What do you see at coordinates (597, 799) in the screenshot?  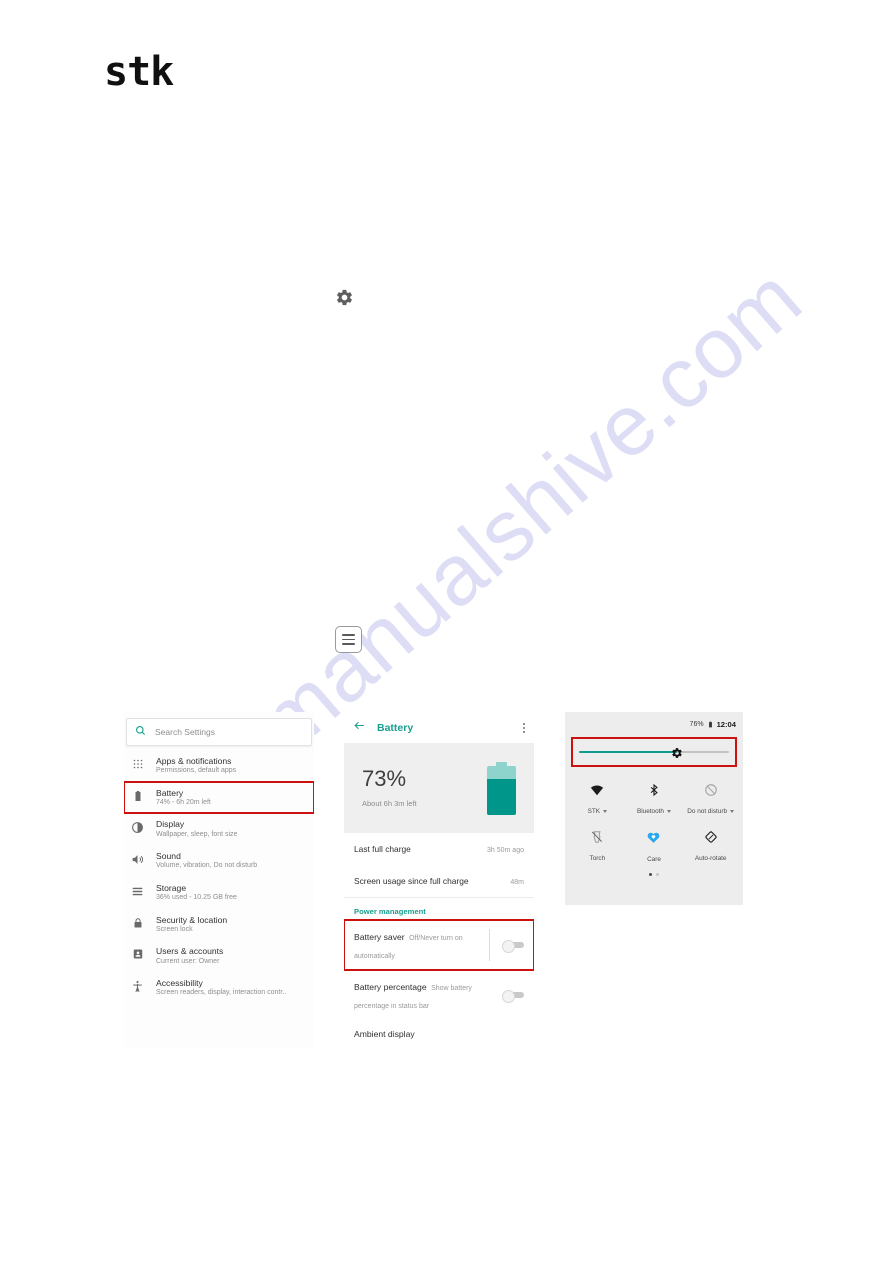 I see `tile-wifi: STK` at bounding box center [597, 799].